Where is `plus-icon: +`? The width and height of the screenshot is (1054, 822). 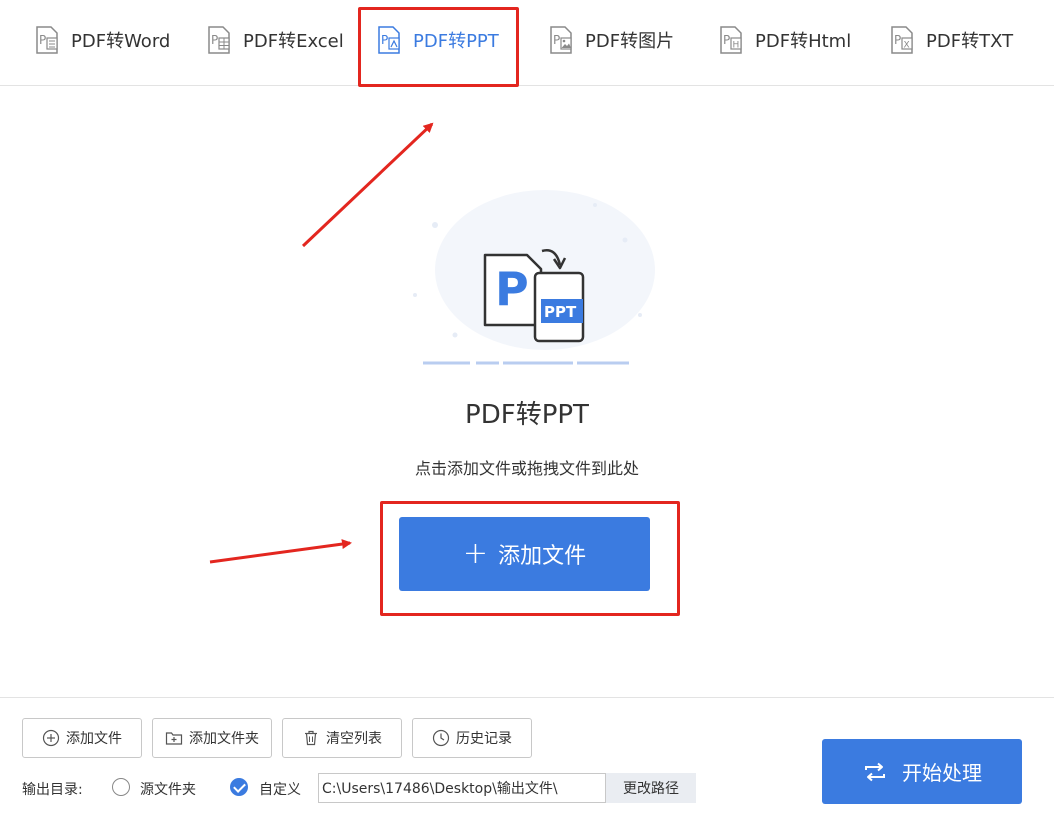
plus-icon: + is located at coordinates (475, 553).